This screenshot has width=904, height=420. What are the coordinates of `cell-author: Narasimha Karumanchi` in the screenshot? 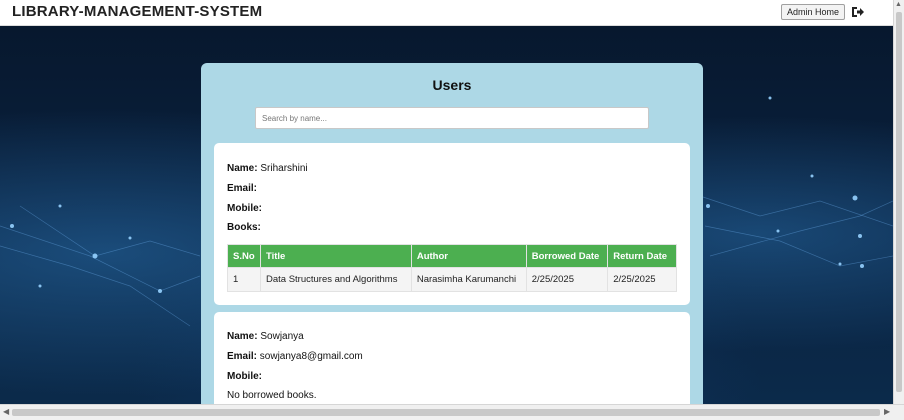 It's located at (468, 279).